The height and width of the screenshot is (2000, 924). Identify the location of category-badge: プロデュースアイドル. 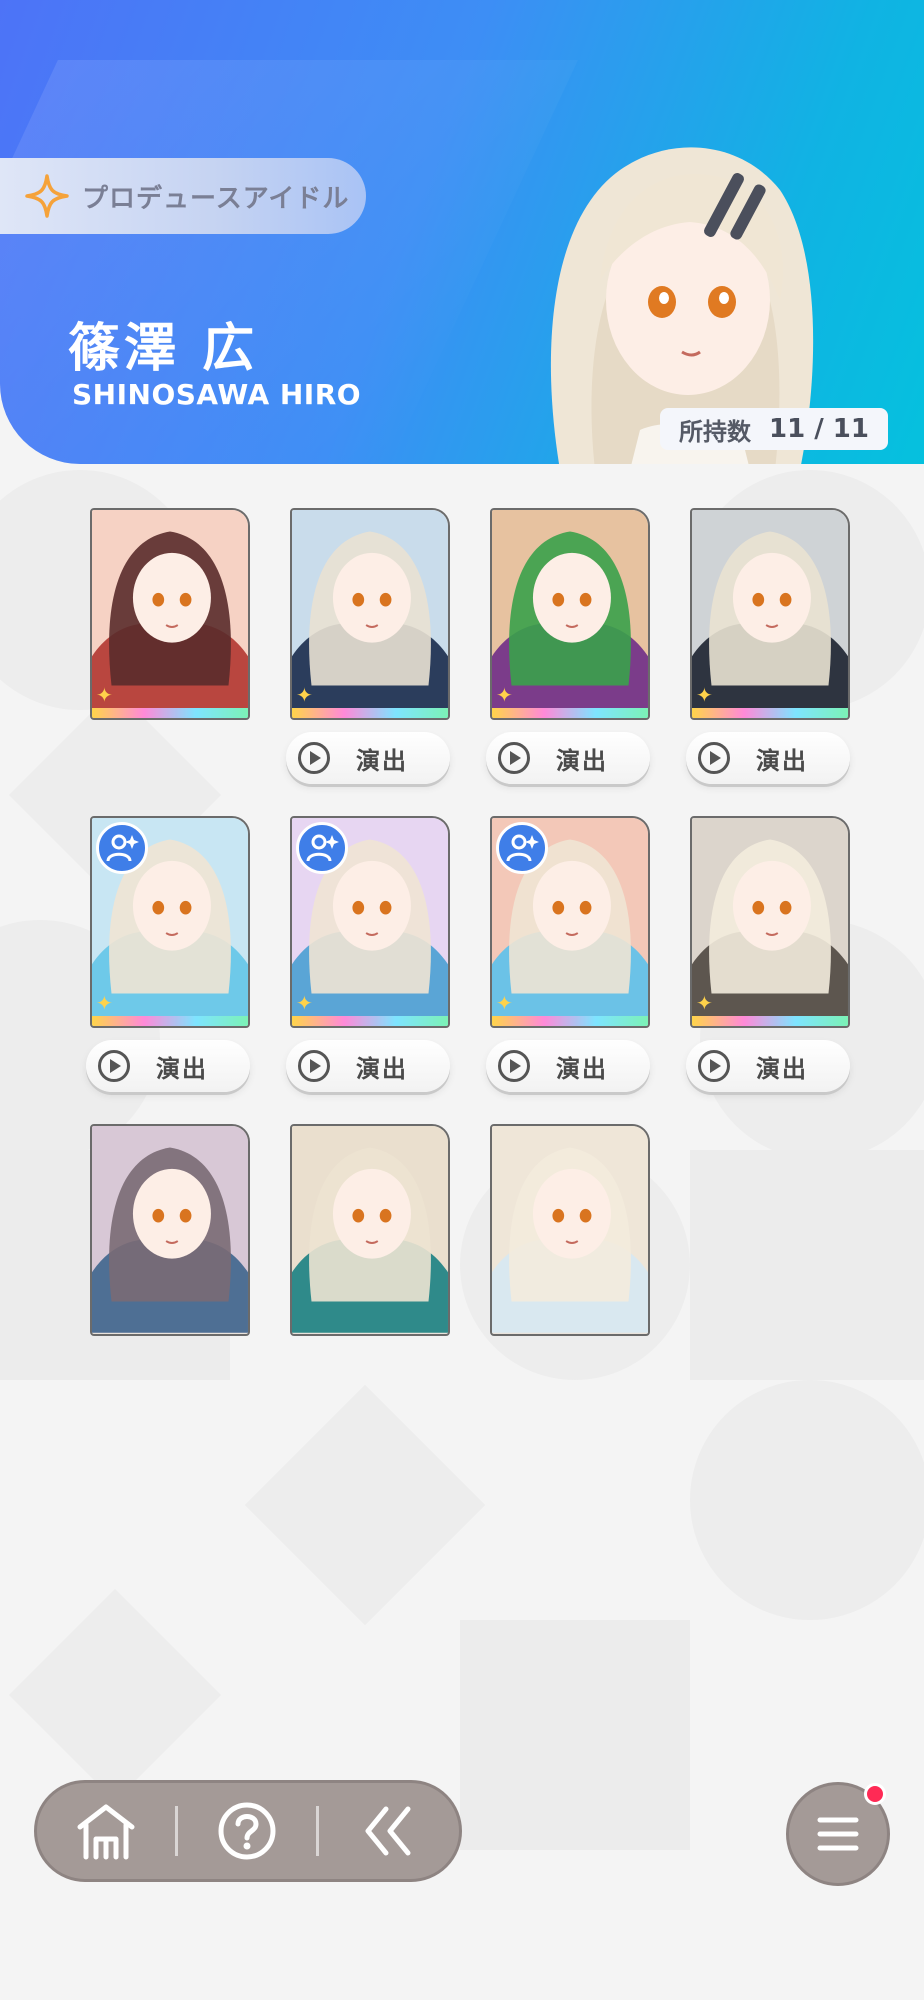
(183, 196).